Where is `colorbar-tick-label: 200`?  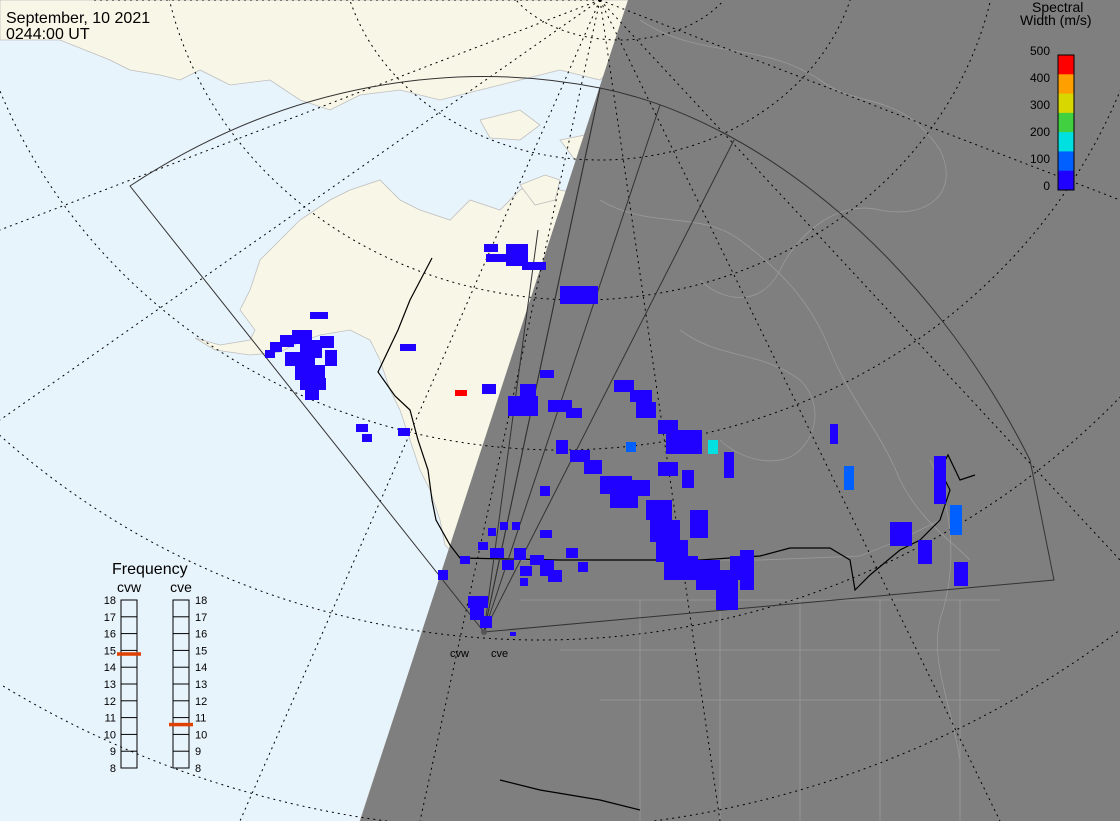
colorbar-tick-label: 200 is located at coordinates (1040, 132).